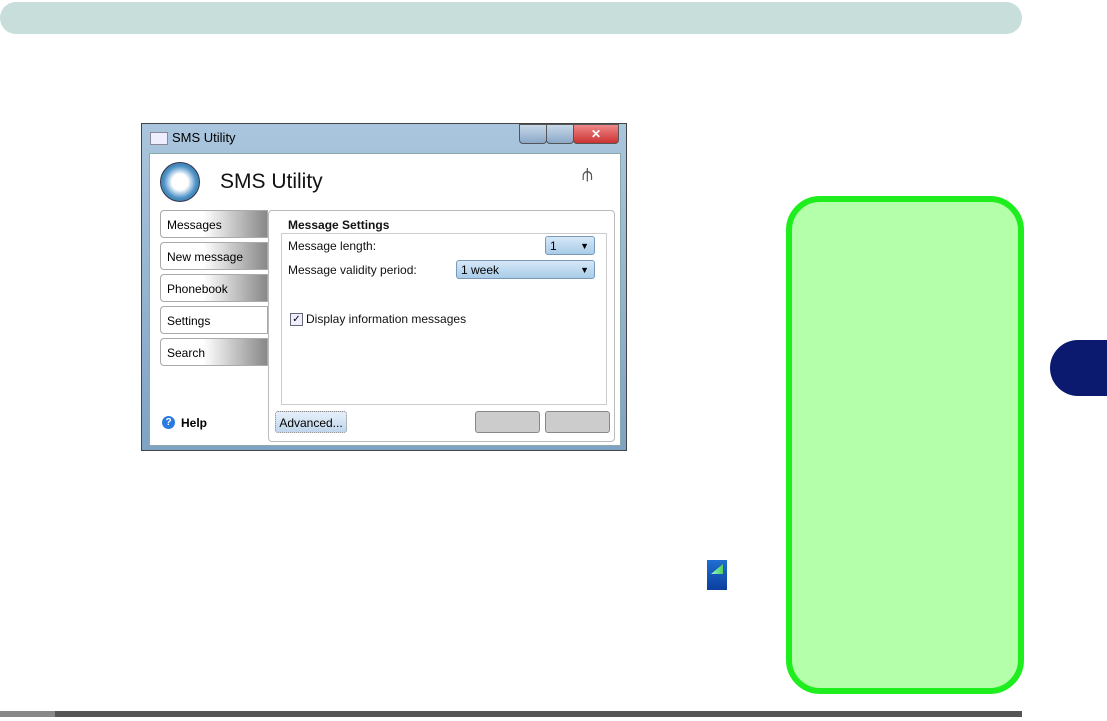  Describe the element at coordinates (271, 181) in the screenshot. I see `app-title: SMS Utility` at that location.